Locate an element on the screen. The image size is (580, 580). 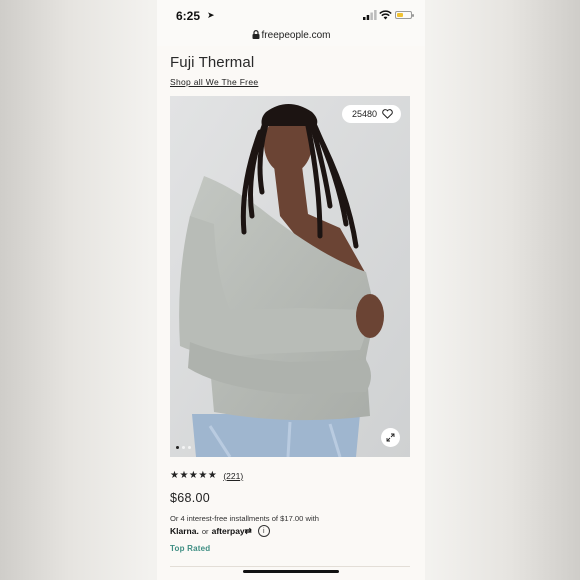
home-indicator is located at coordinates (291, 571).